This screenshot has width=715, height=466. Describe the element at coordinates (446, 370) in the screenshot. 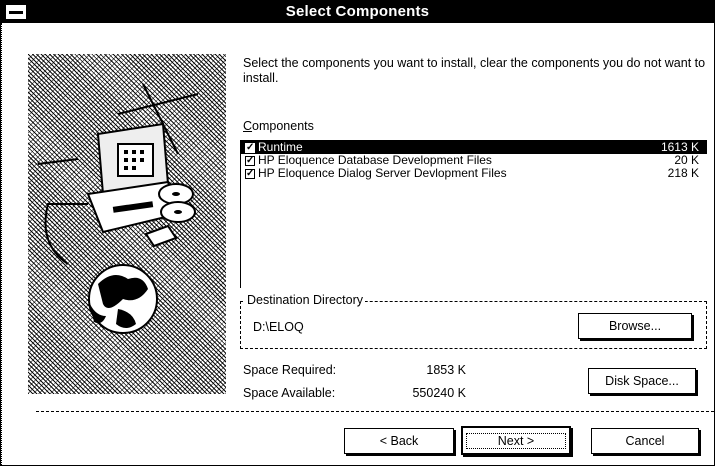

I see `space-required-value: 1853 K` at that location.